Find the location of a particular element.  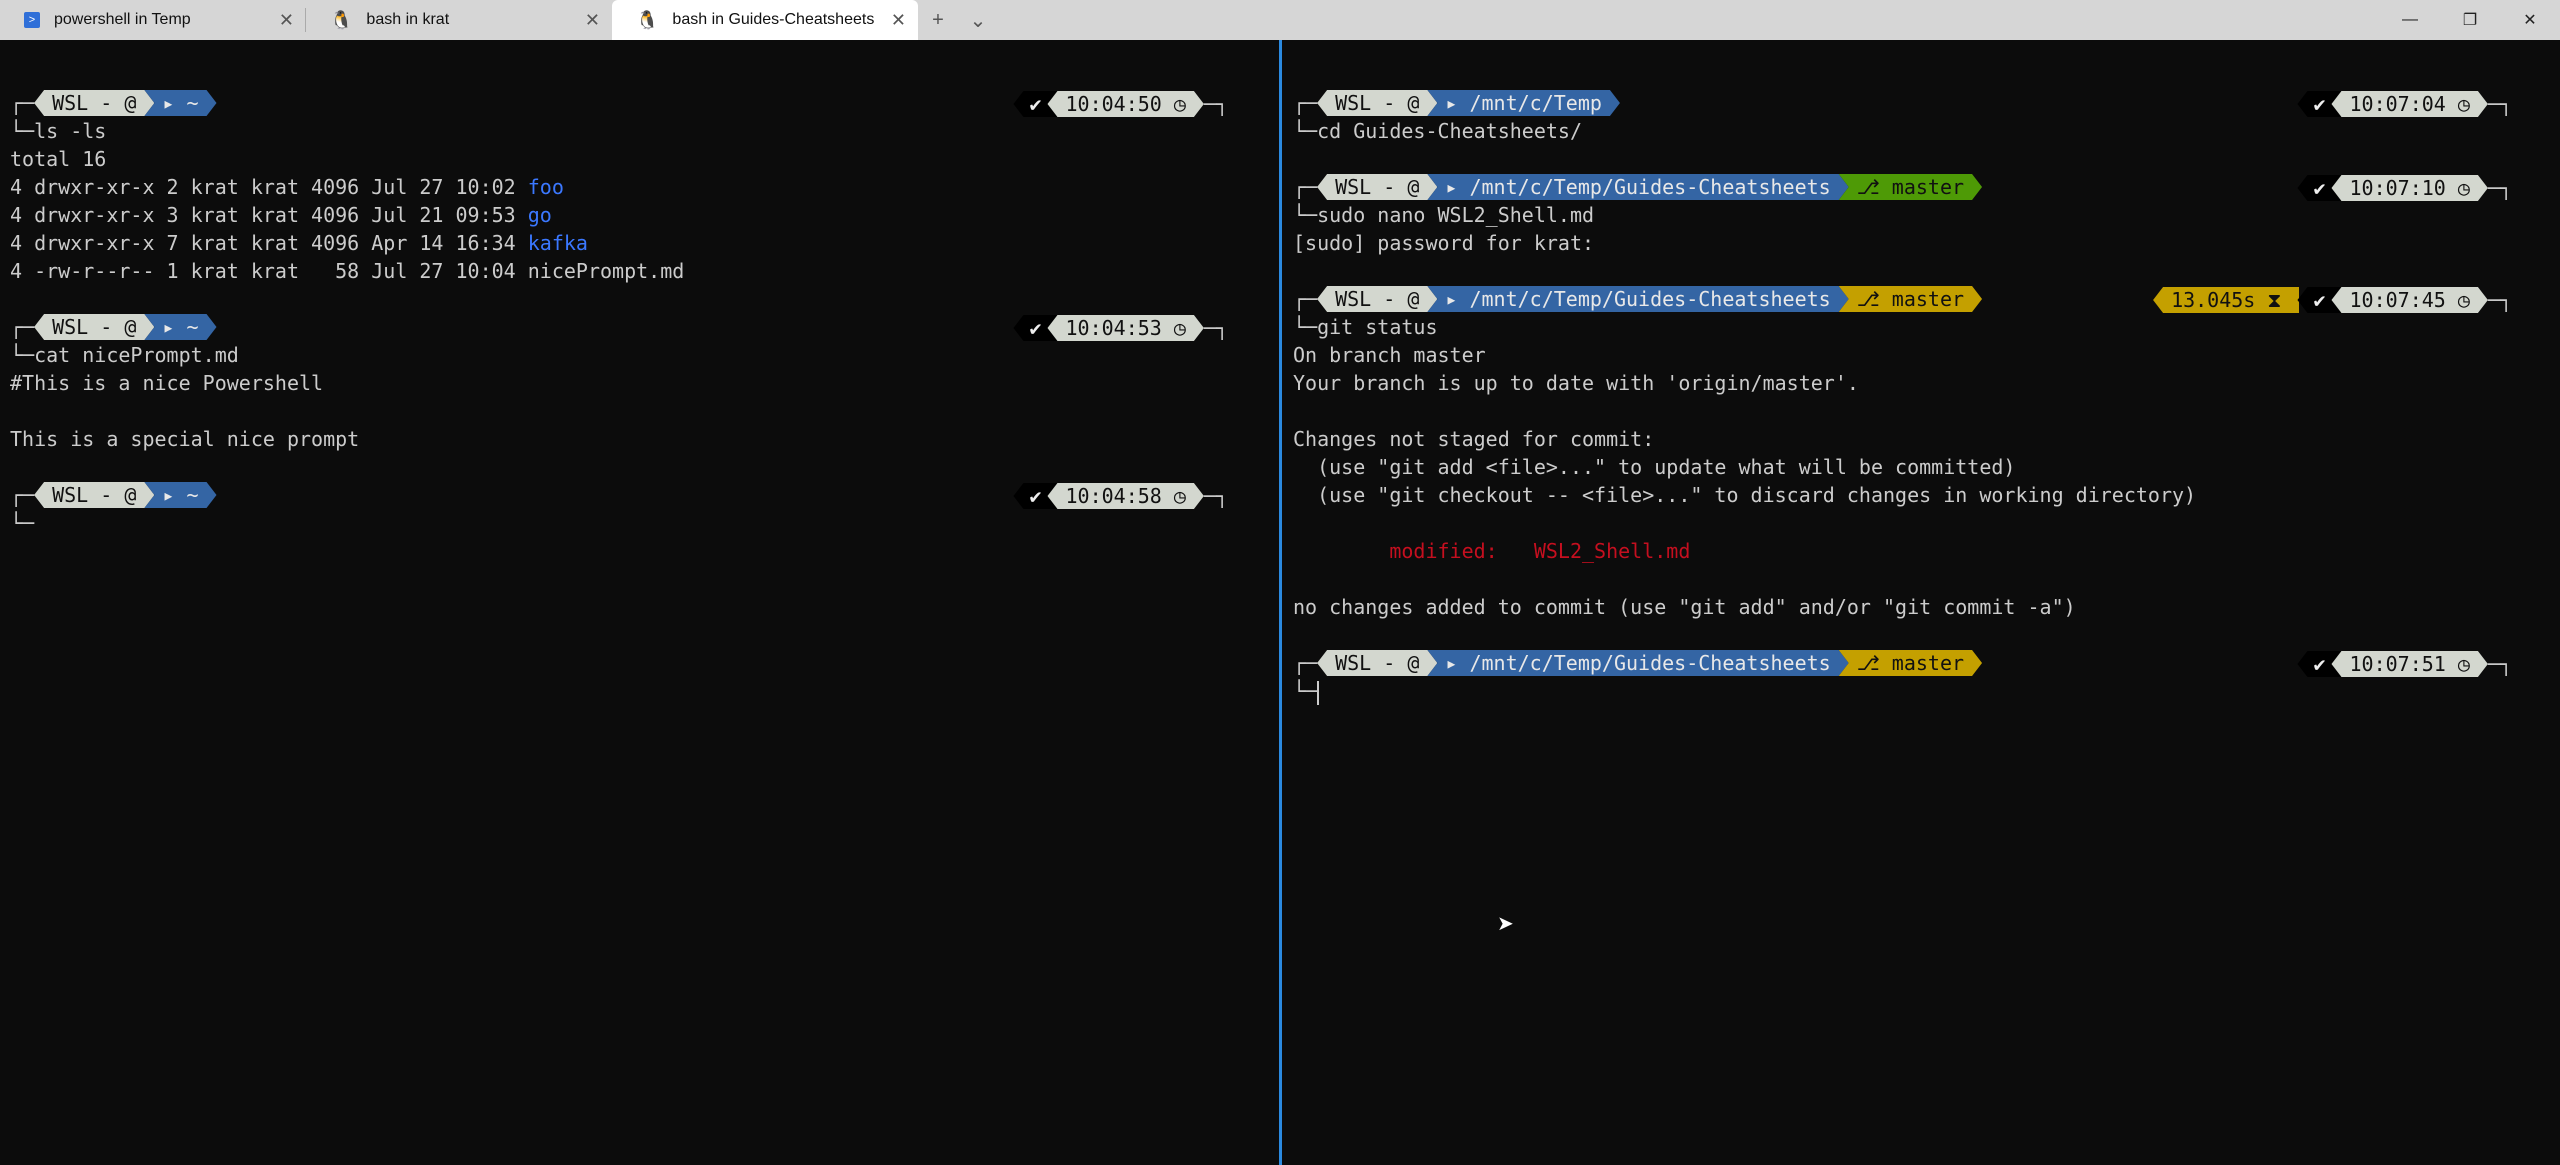

clock-time-segment: 10:07:51 ◷ is located at coordinates (2409, 664).